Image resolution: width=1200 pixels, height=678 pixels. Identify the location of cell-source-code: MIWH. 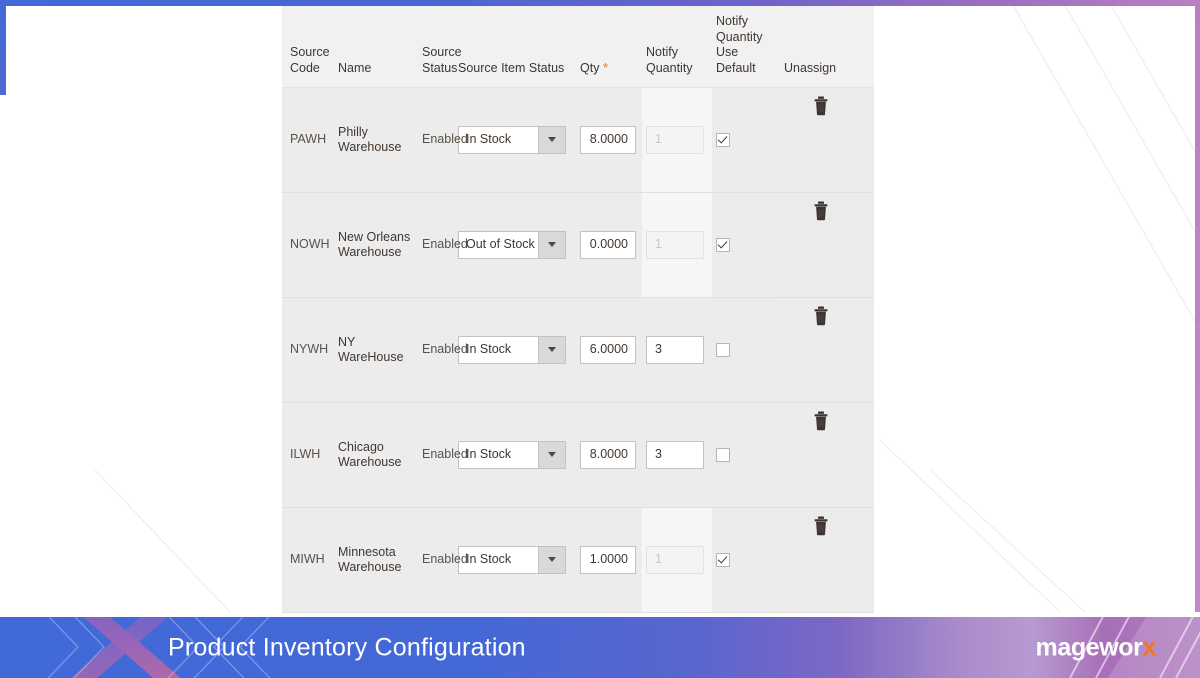
(308, 560).